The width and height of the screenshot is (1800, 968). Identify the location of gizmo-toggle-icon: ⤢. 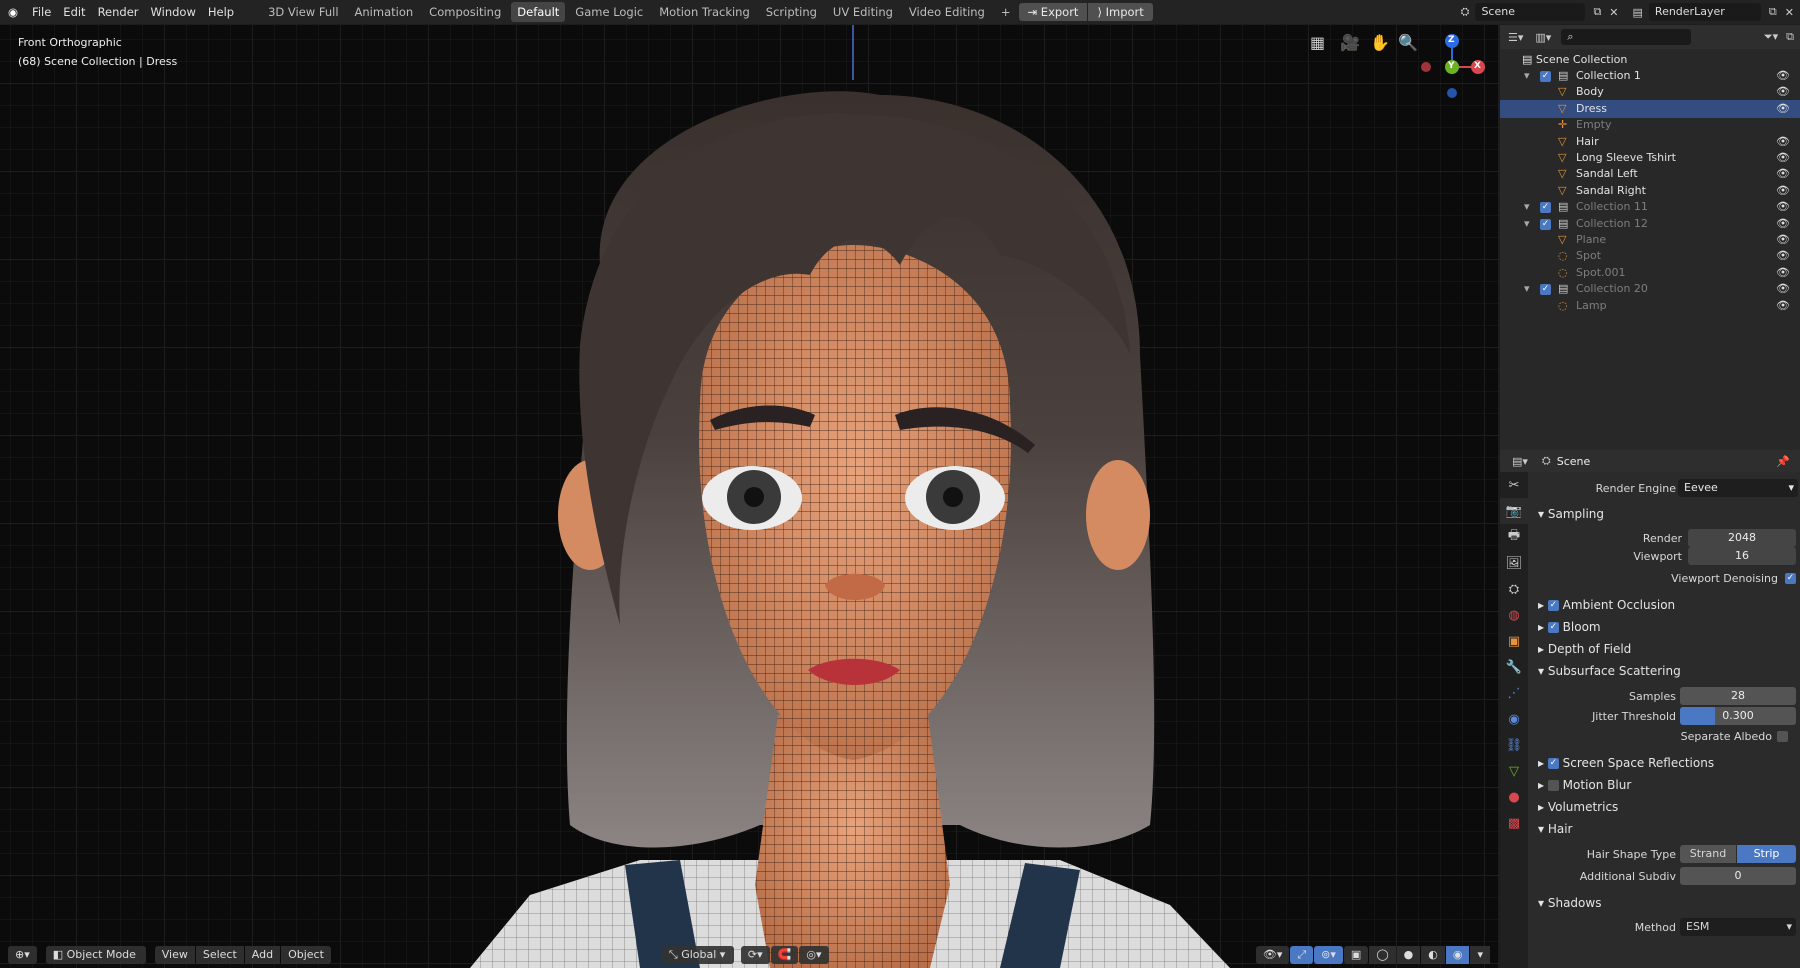
(1302, 955).